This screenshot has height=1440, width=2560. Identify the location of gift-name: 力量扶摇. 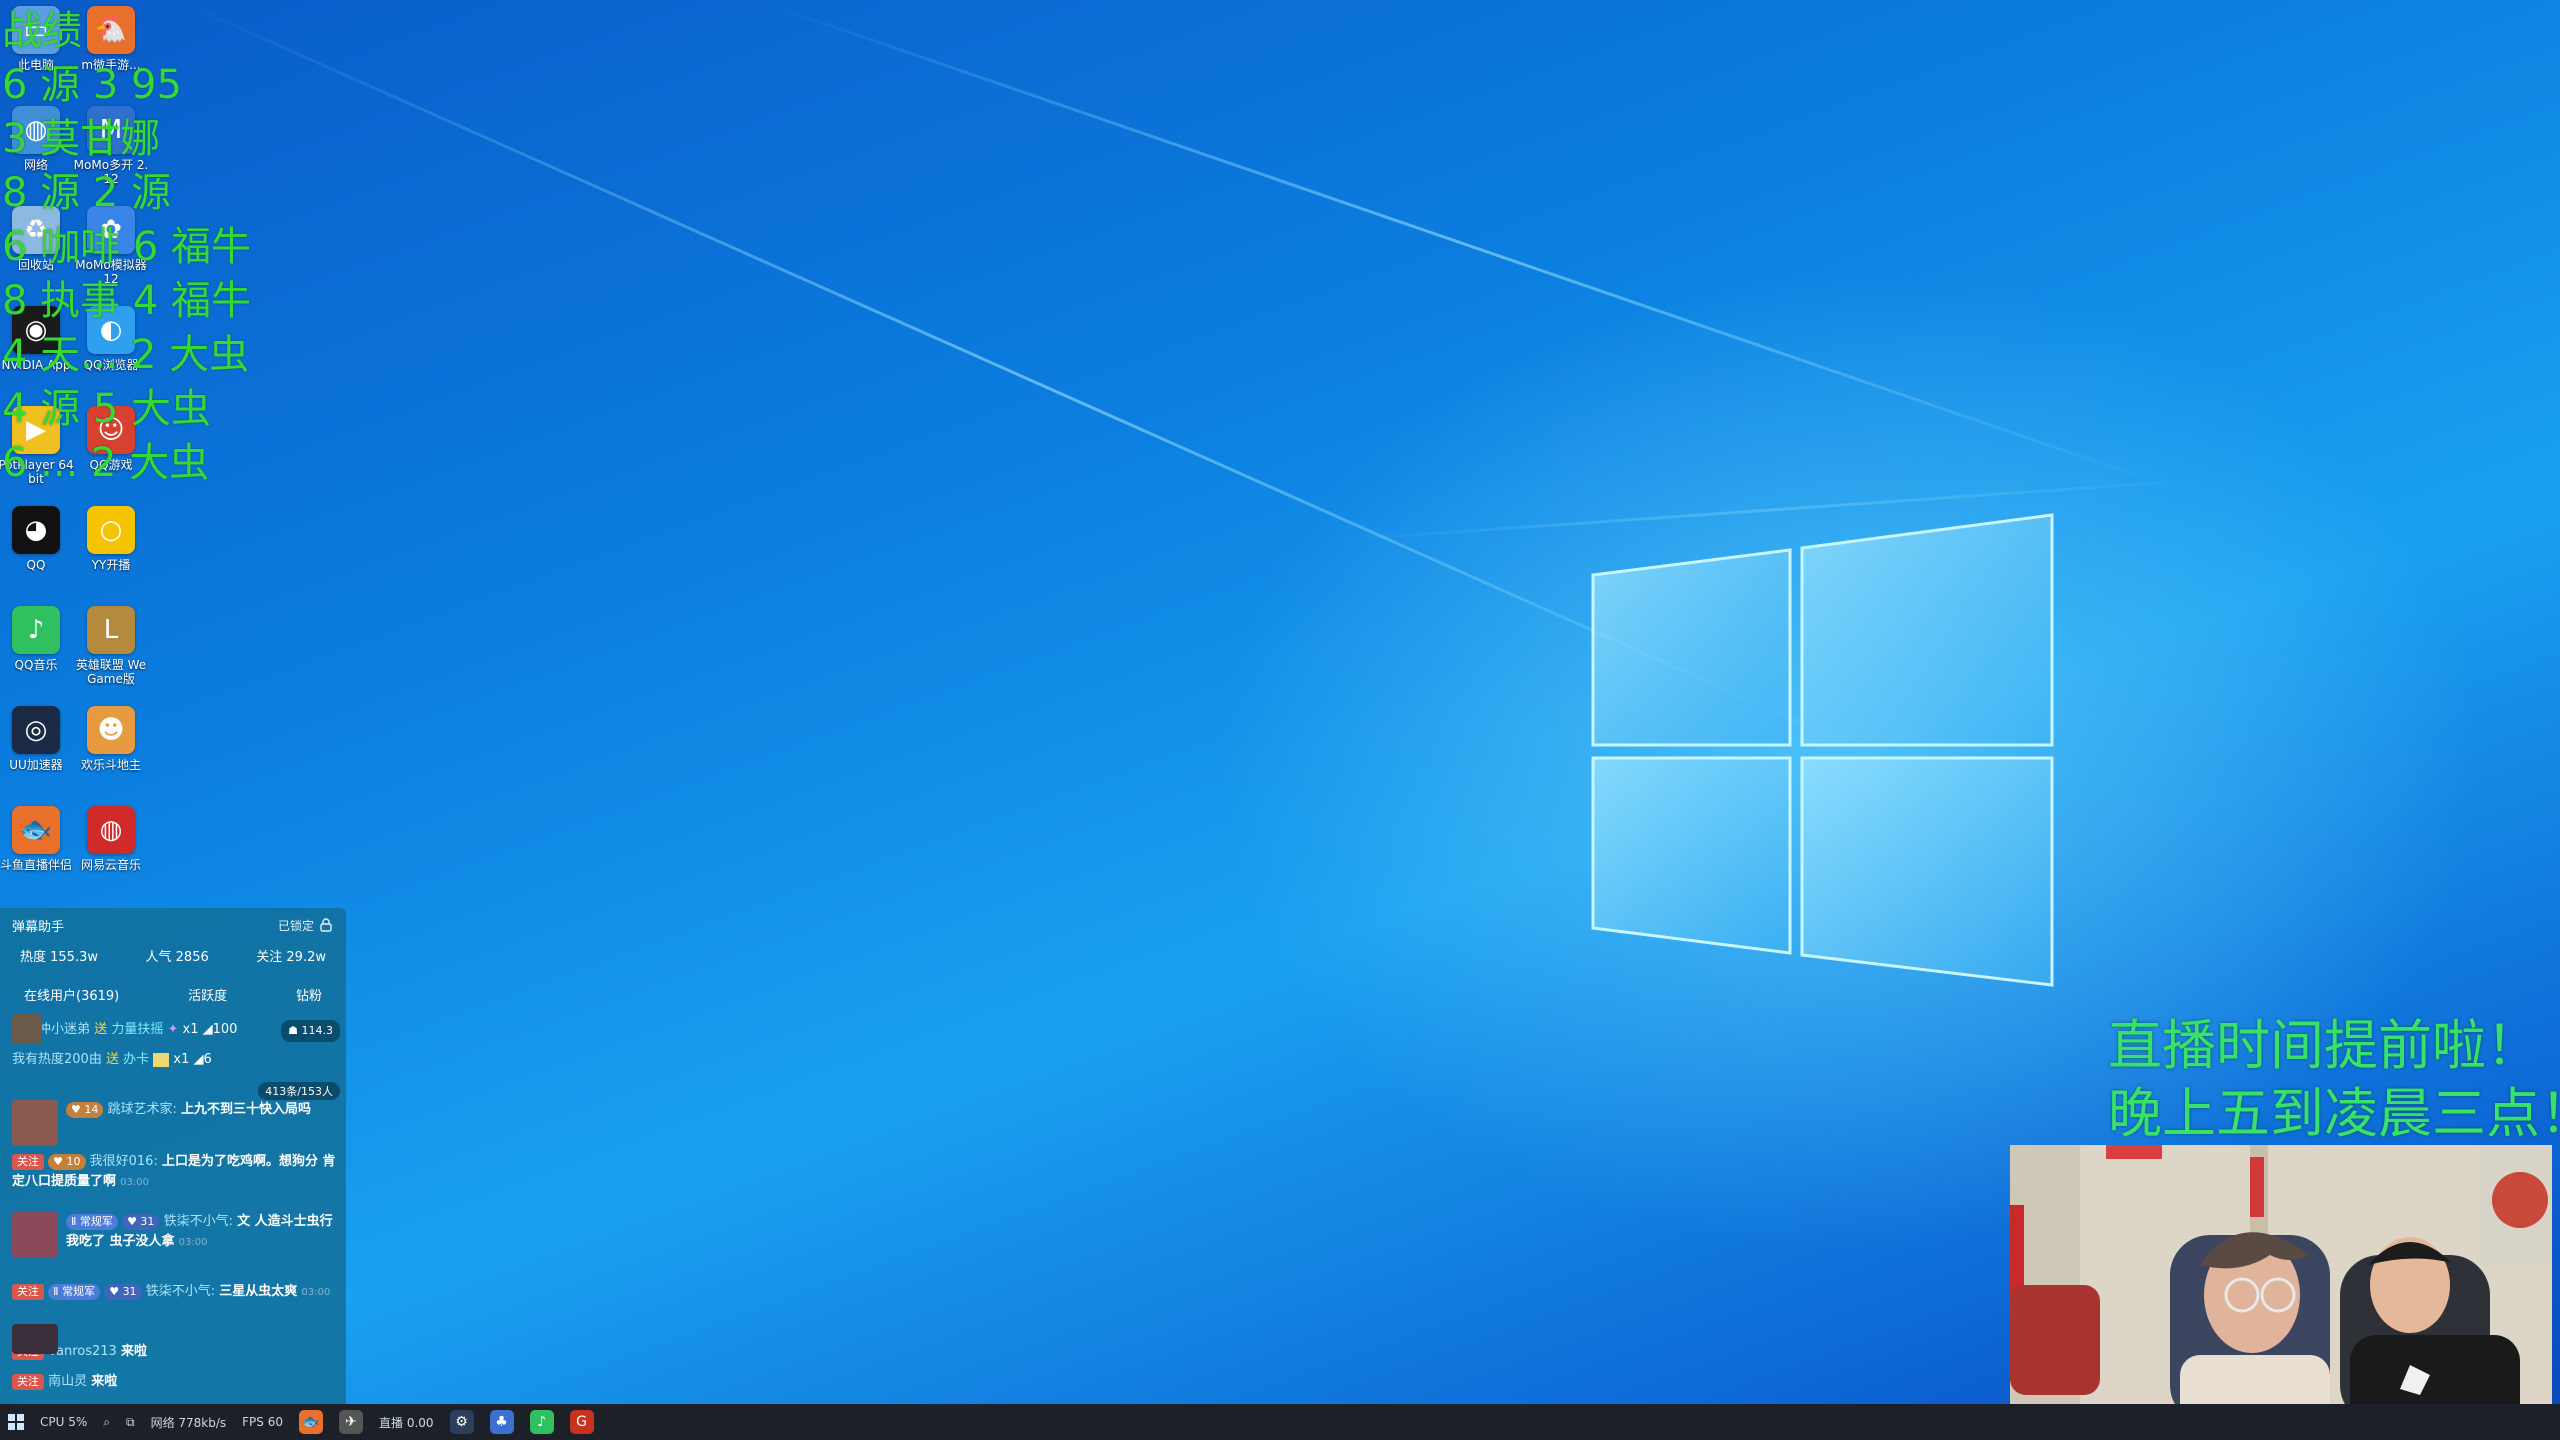
(137, 1029).